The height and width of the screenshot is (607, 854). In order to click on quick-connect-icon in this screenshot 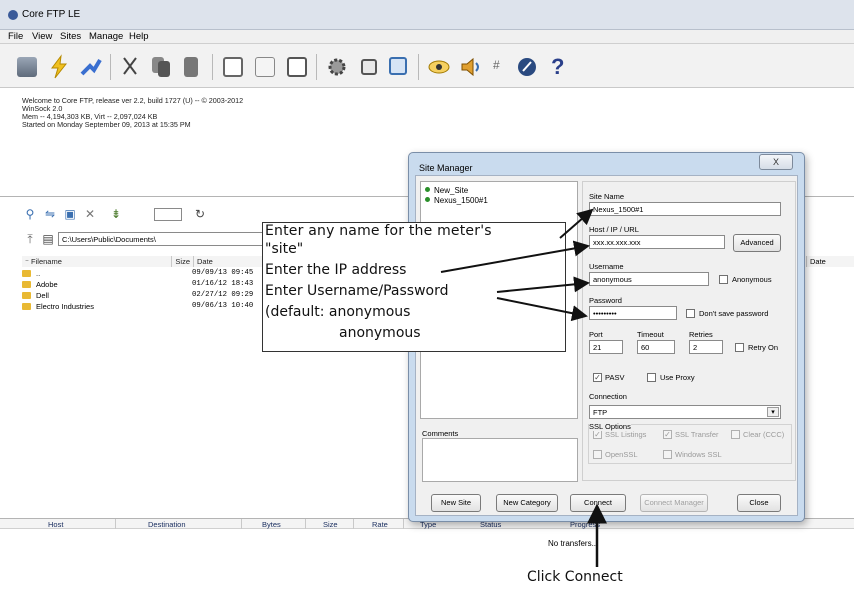, I will do `click(59, 67)`.